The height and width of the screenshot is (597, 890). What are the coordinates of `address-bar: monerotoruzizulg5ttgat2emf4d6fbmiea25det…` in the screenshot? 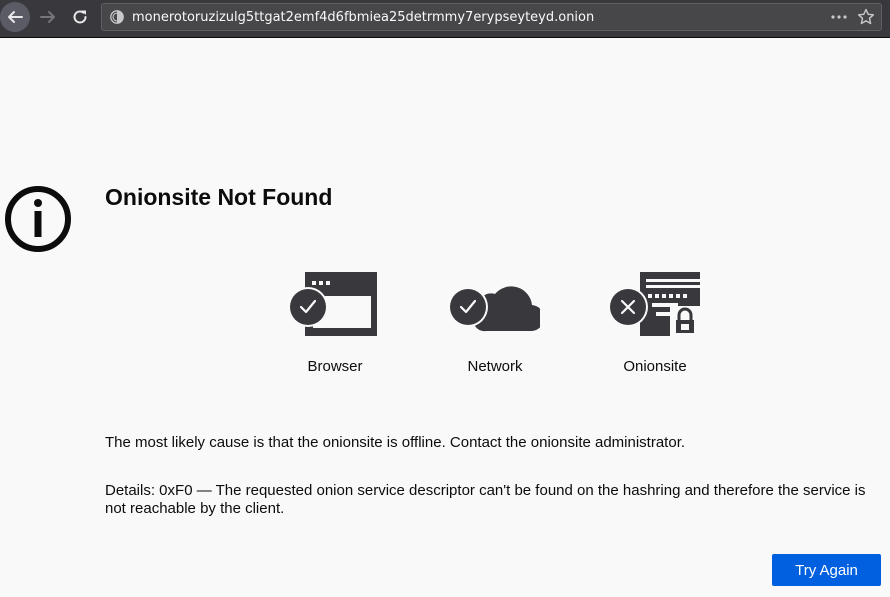 It's located at (491, 17).